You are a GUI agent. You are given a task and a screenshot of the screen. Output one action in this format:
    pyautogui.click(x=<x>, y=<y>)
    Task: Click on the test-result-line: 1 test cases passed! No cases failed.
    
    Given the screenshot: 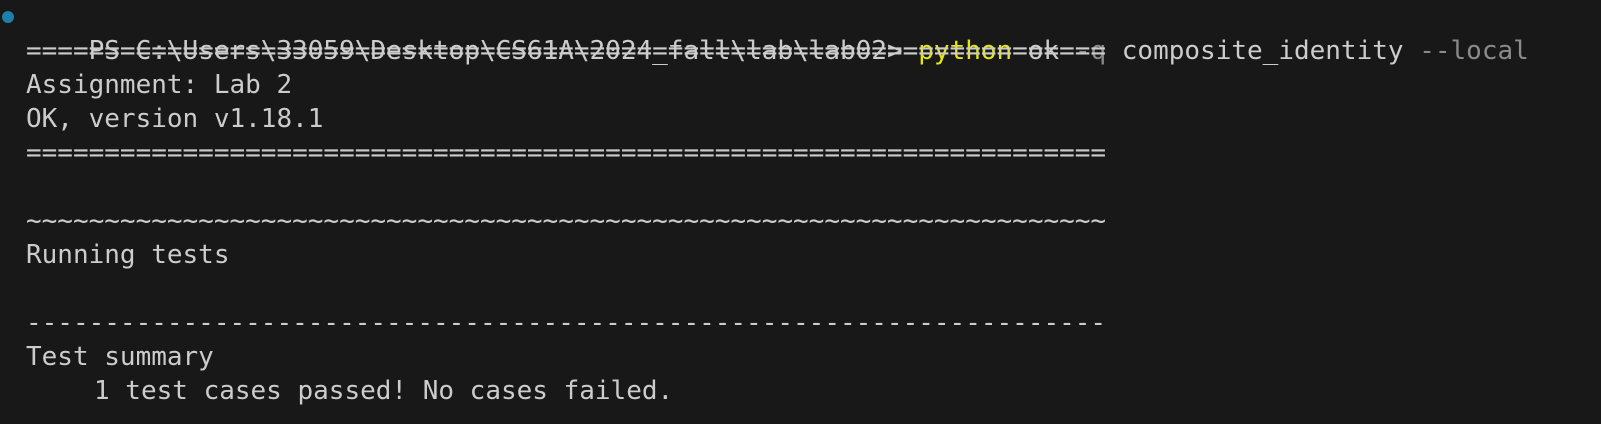 What is the action you would take?
    pyautogui.click(x=384, y=391)
    